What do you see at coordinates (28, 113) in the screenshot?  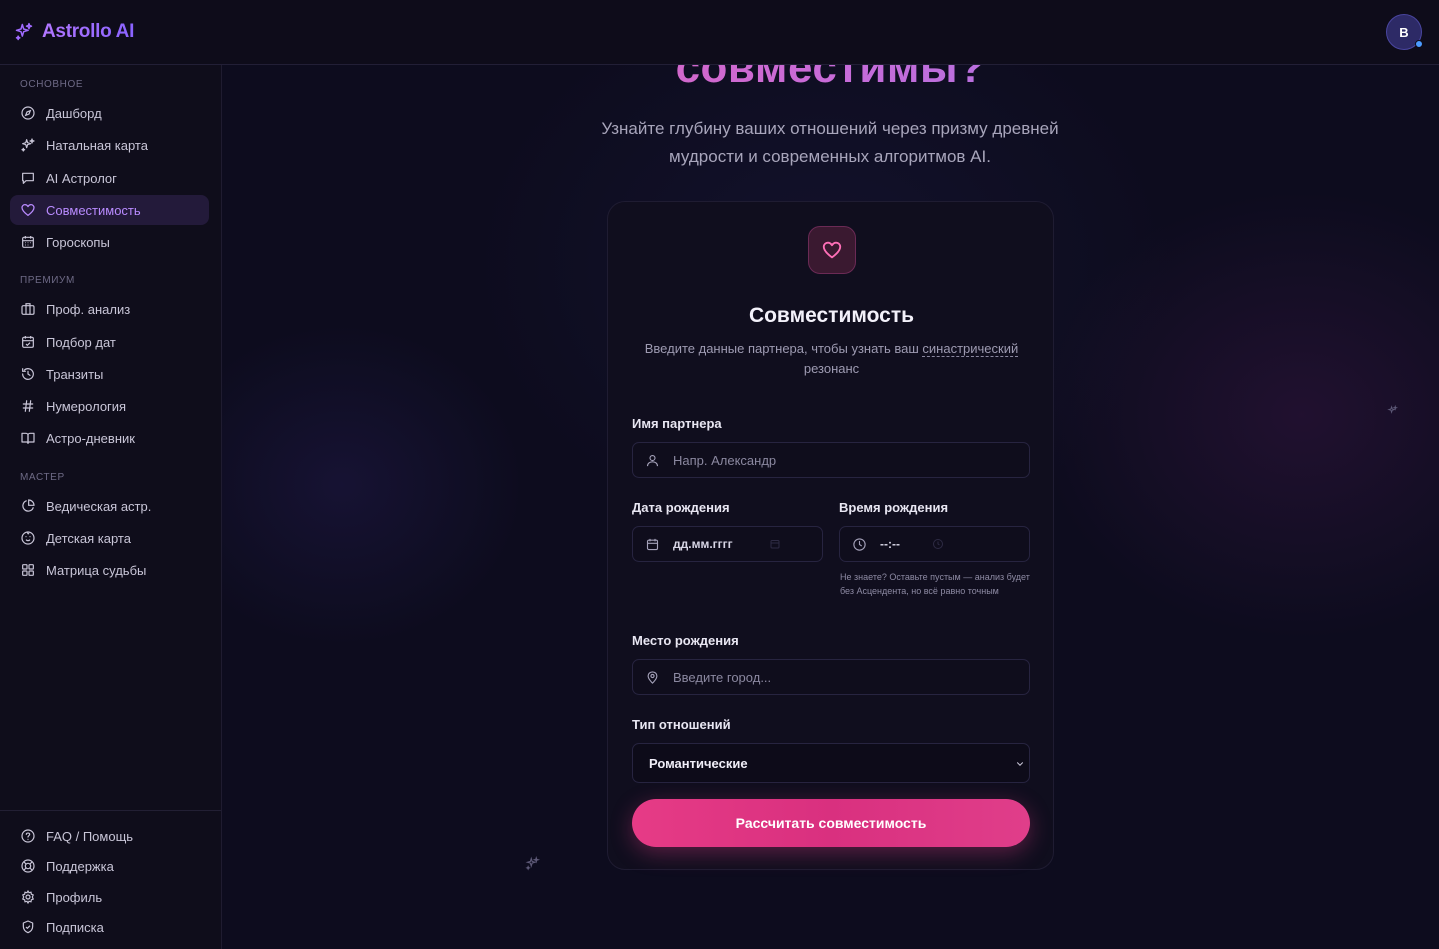 I see `compass-icon` at bounding box center [28, 113].